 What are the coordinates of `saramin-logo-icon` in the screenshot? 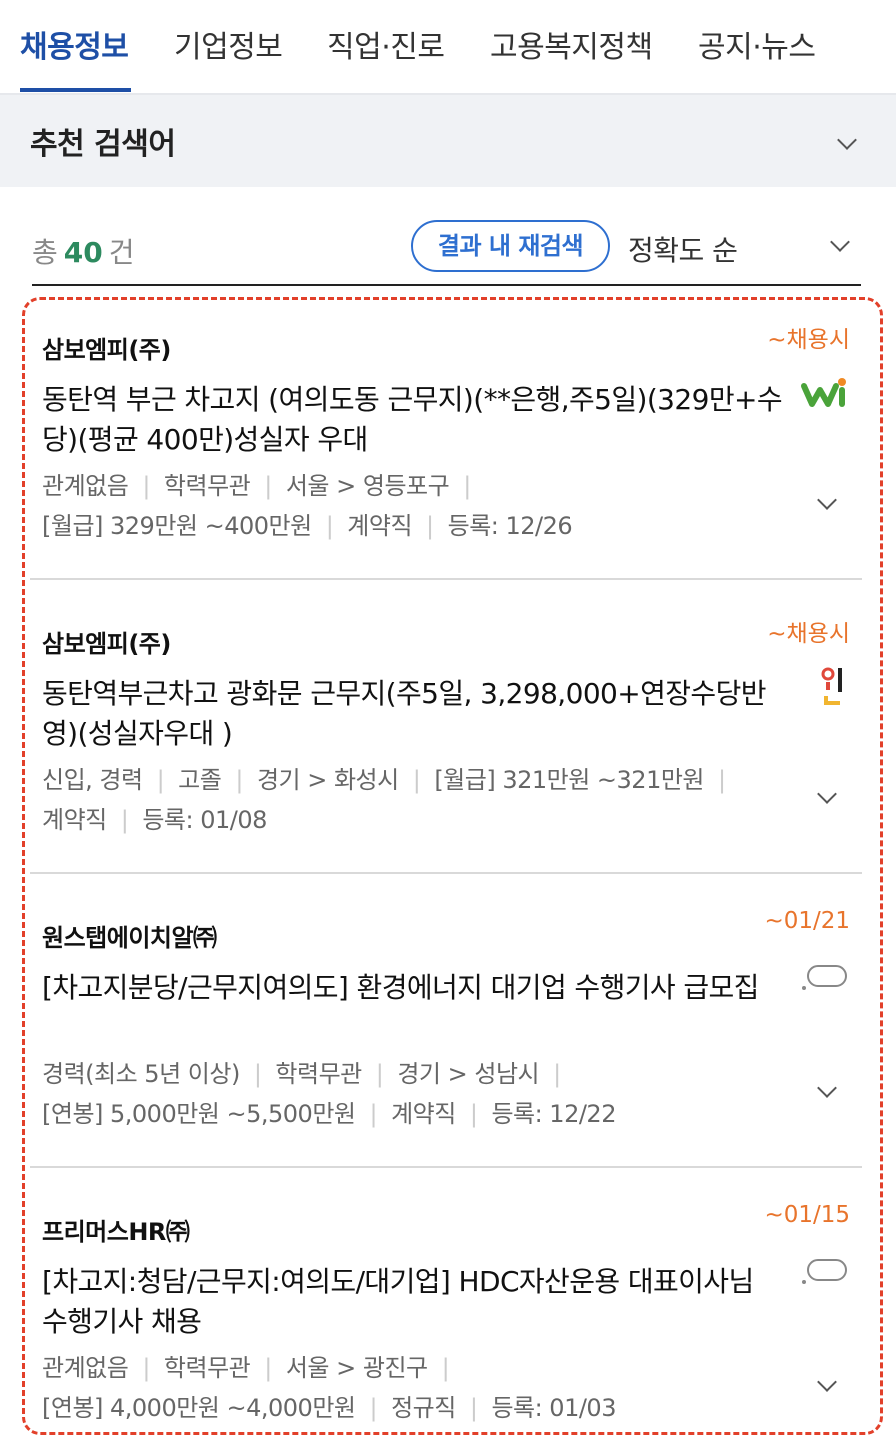 It's located at (831, 686).